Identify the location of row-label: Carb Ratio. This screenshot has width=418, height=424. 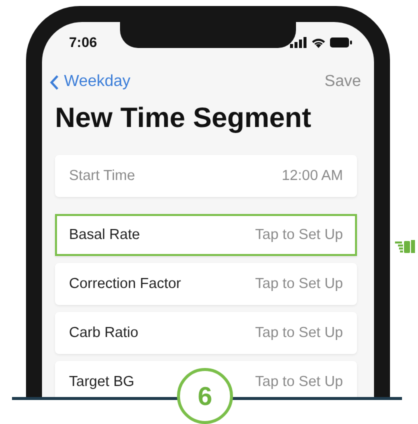
(103, 333).